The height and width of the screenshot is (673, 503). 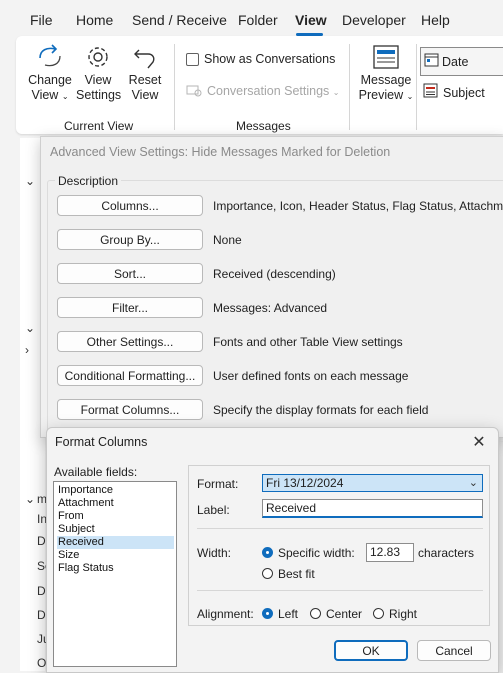 I want to click on reset-view-label-1: Reset, so click(x=145, y=80).